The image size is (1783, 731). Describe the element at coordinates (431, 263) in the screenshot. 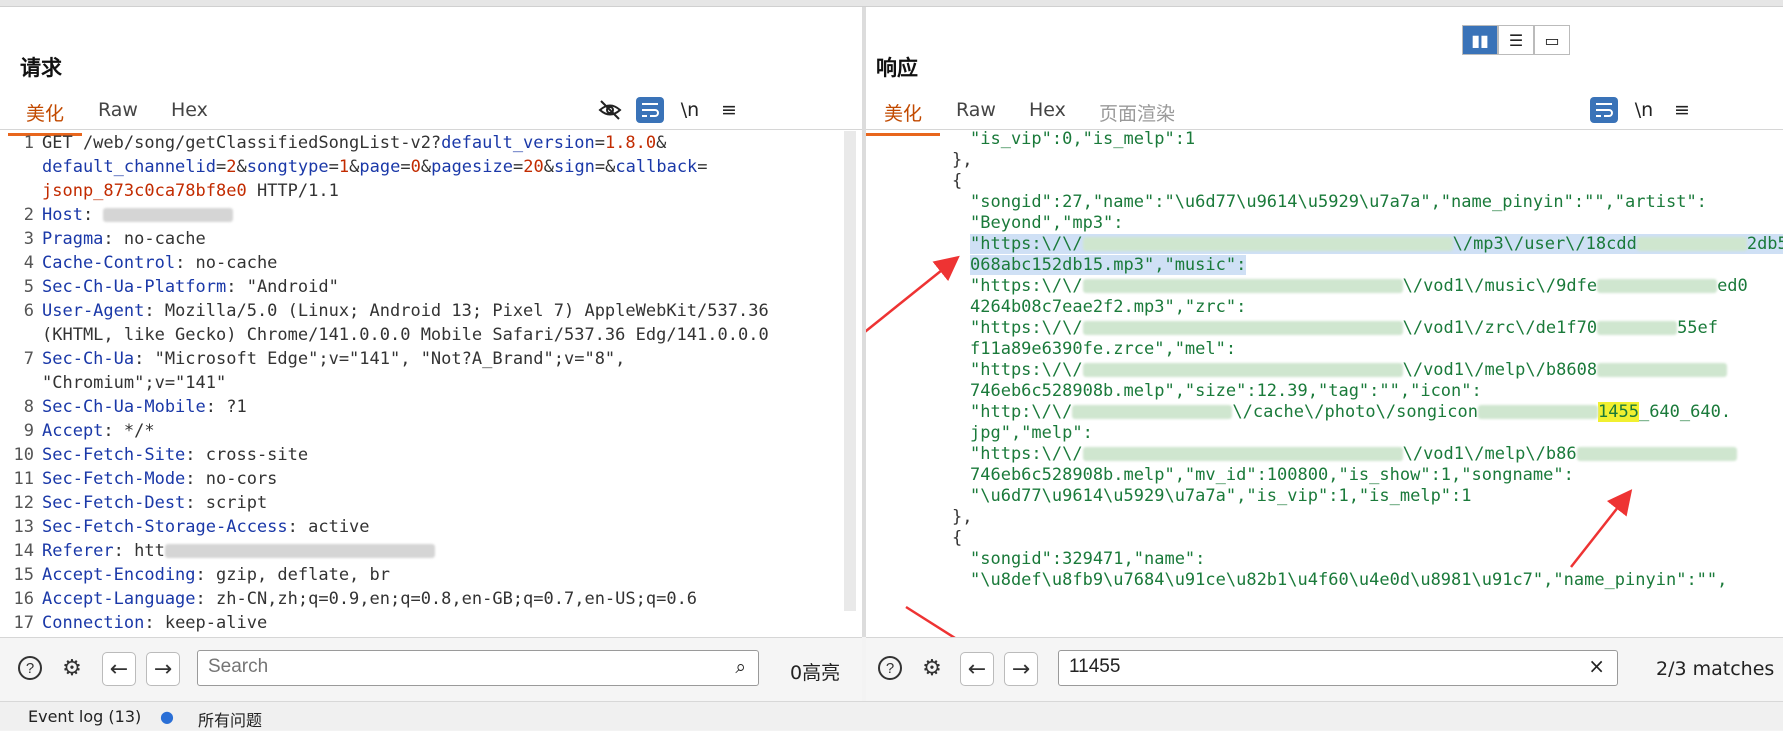

I see `request-line: 4 Cache-Control: no-cache` at that location.